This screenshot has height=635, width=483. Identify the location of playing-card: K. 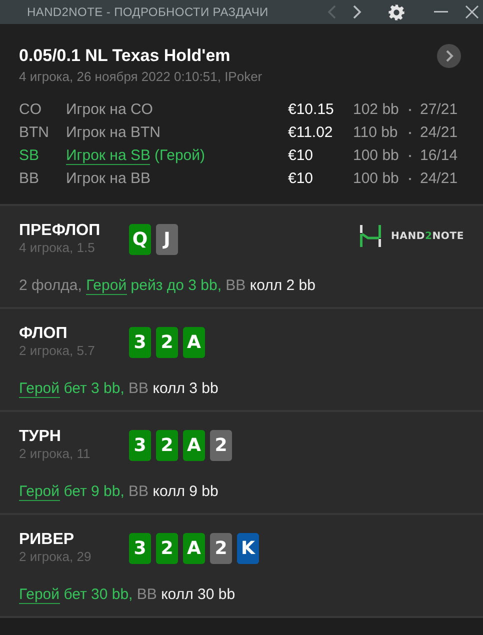
(248, 548).